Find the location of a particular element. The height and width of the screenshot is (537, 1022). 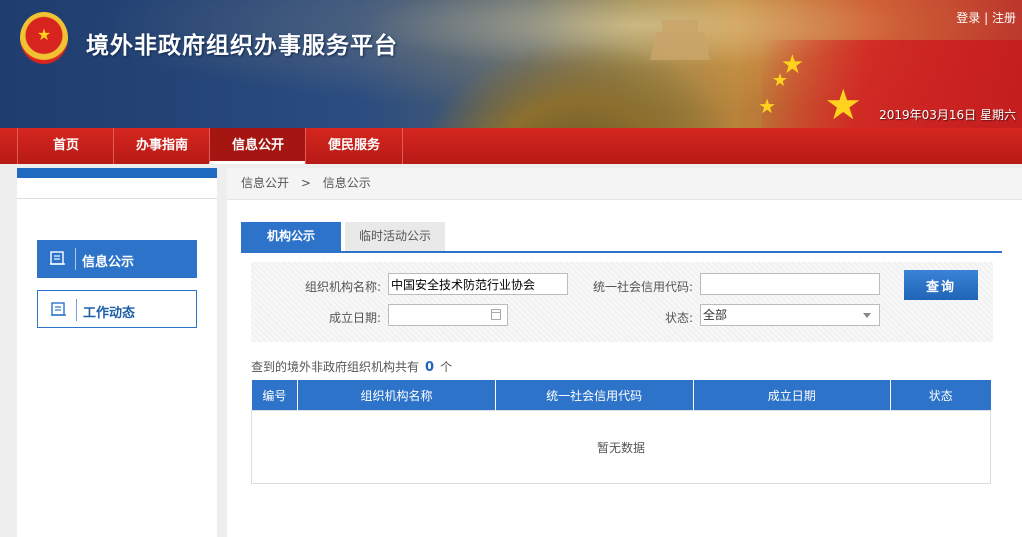

sidebar-item-info-disclosure: 信息公示 is located at coordinates (117, 259).